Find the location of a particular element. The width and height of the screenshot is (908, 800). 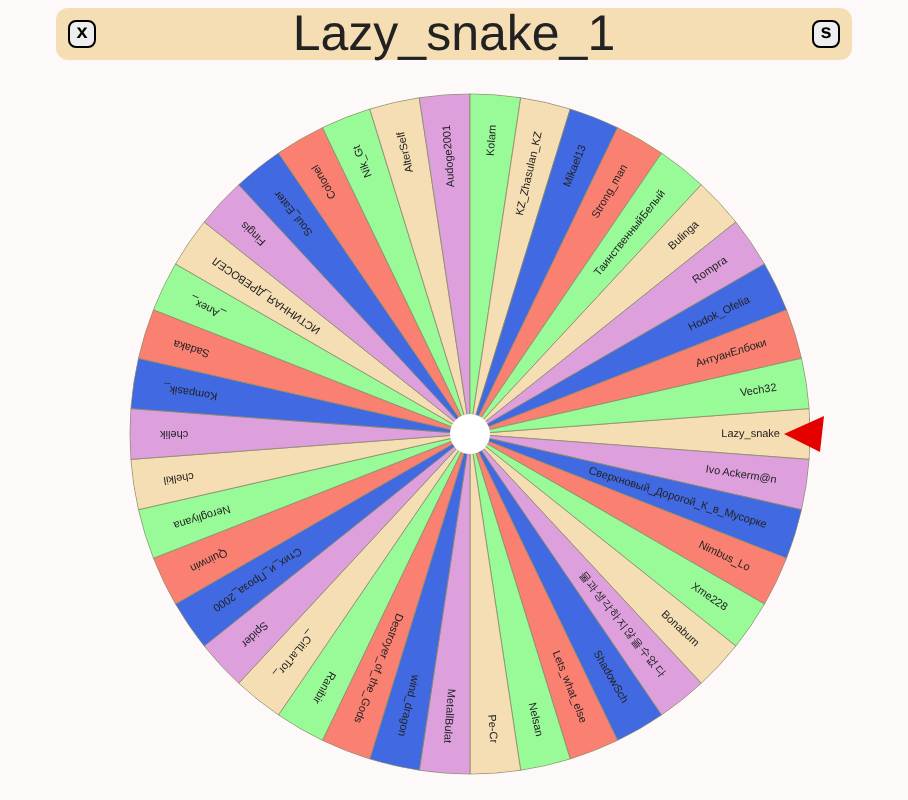

close-button: x is located at coordinates (82, 34).